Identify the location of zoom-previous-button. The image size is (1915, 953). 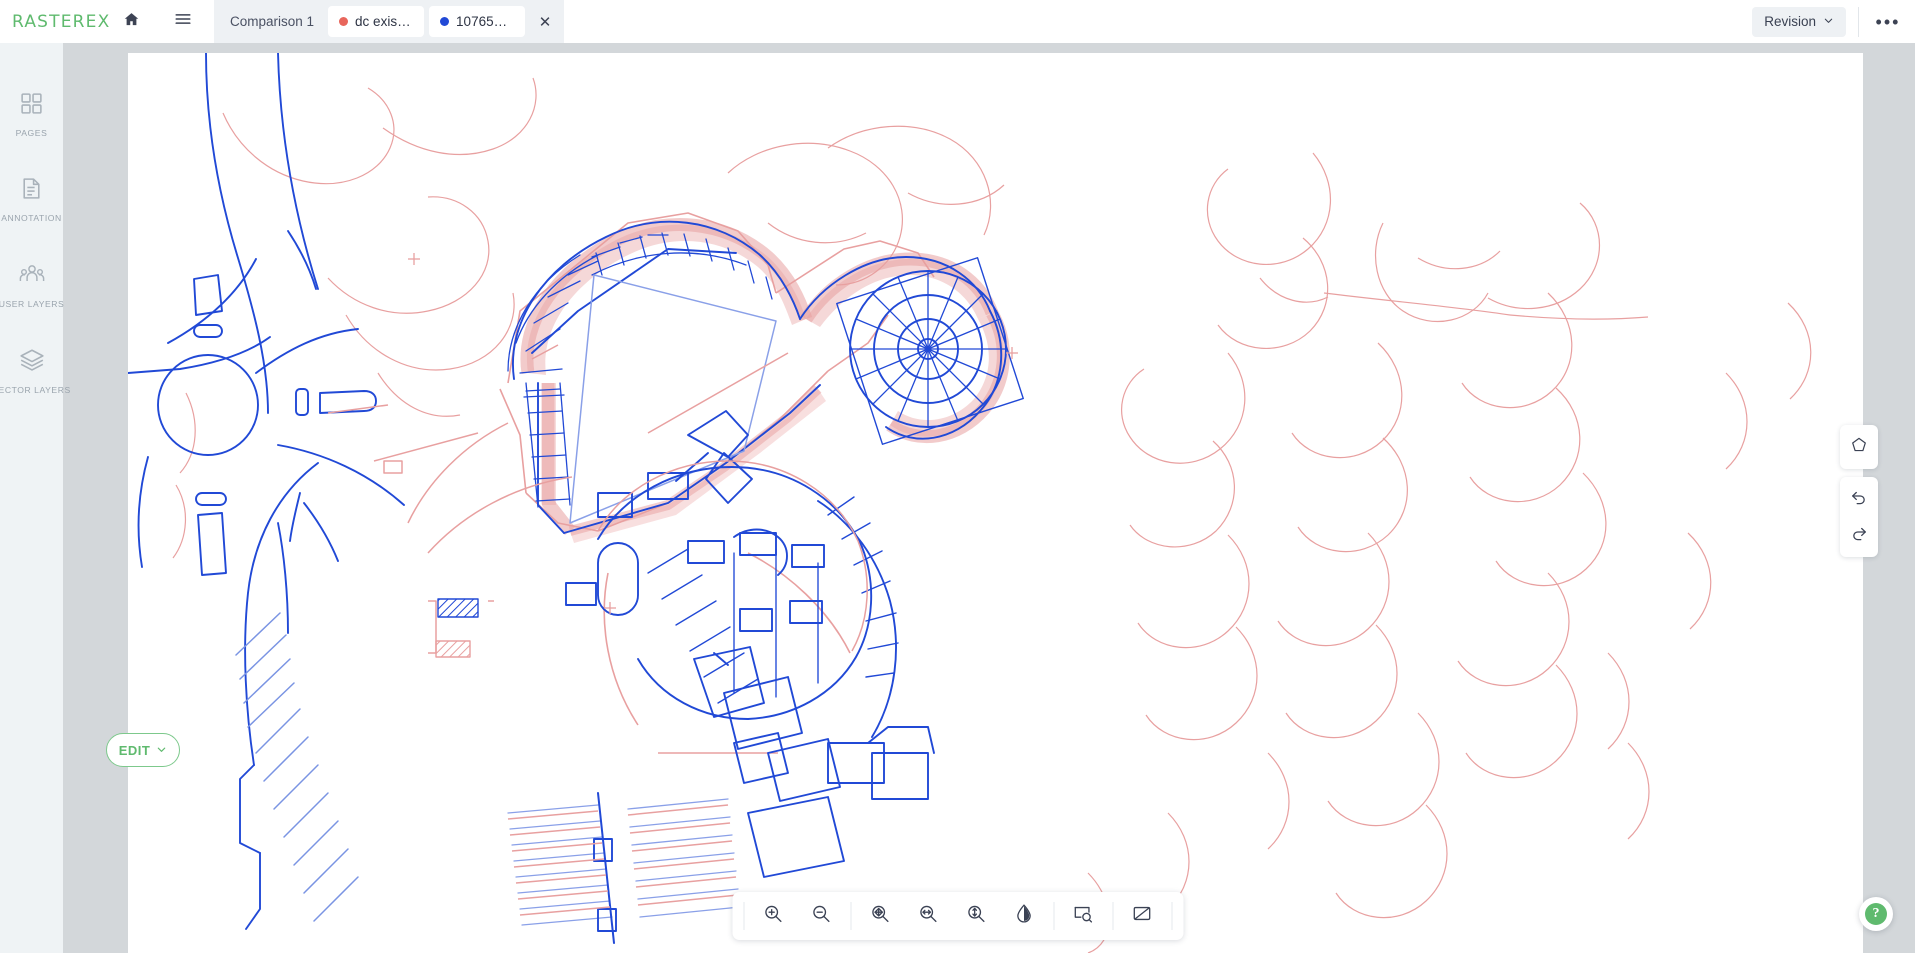
(928, 916).